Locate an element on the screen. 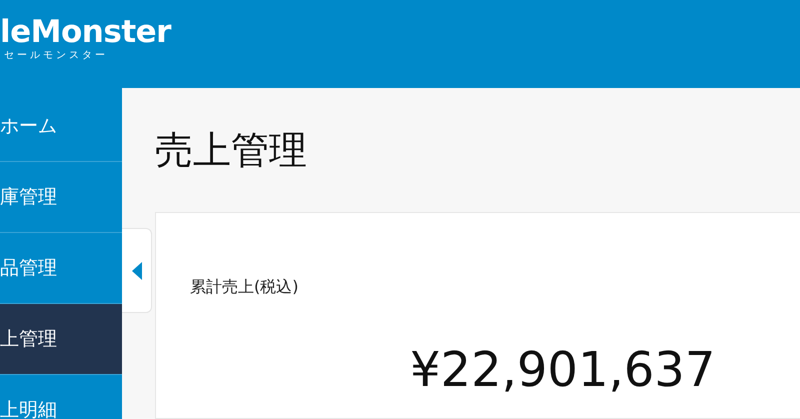  sidebar-item: 庫管理 is located at coordinates (61, 197).